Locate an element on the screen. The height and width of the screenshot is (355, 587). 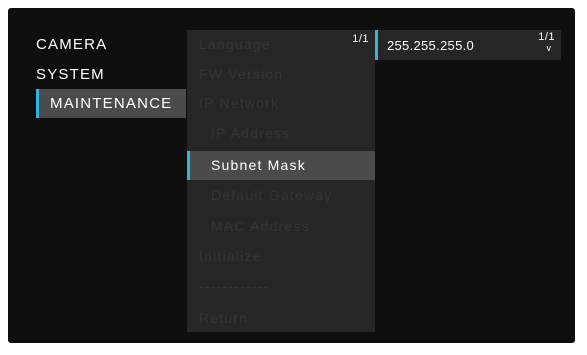
subnet-mask-value: 255.255.255.0 is located at coordinates (430, 45).